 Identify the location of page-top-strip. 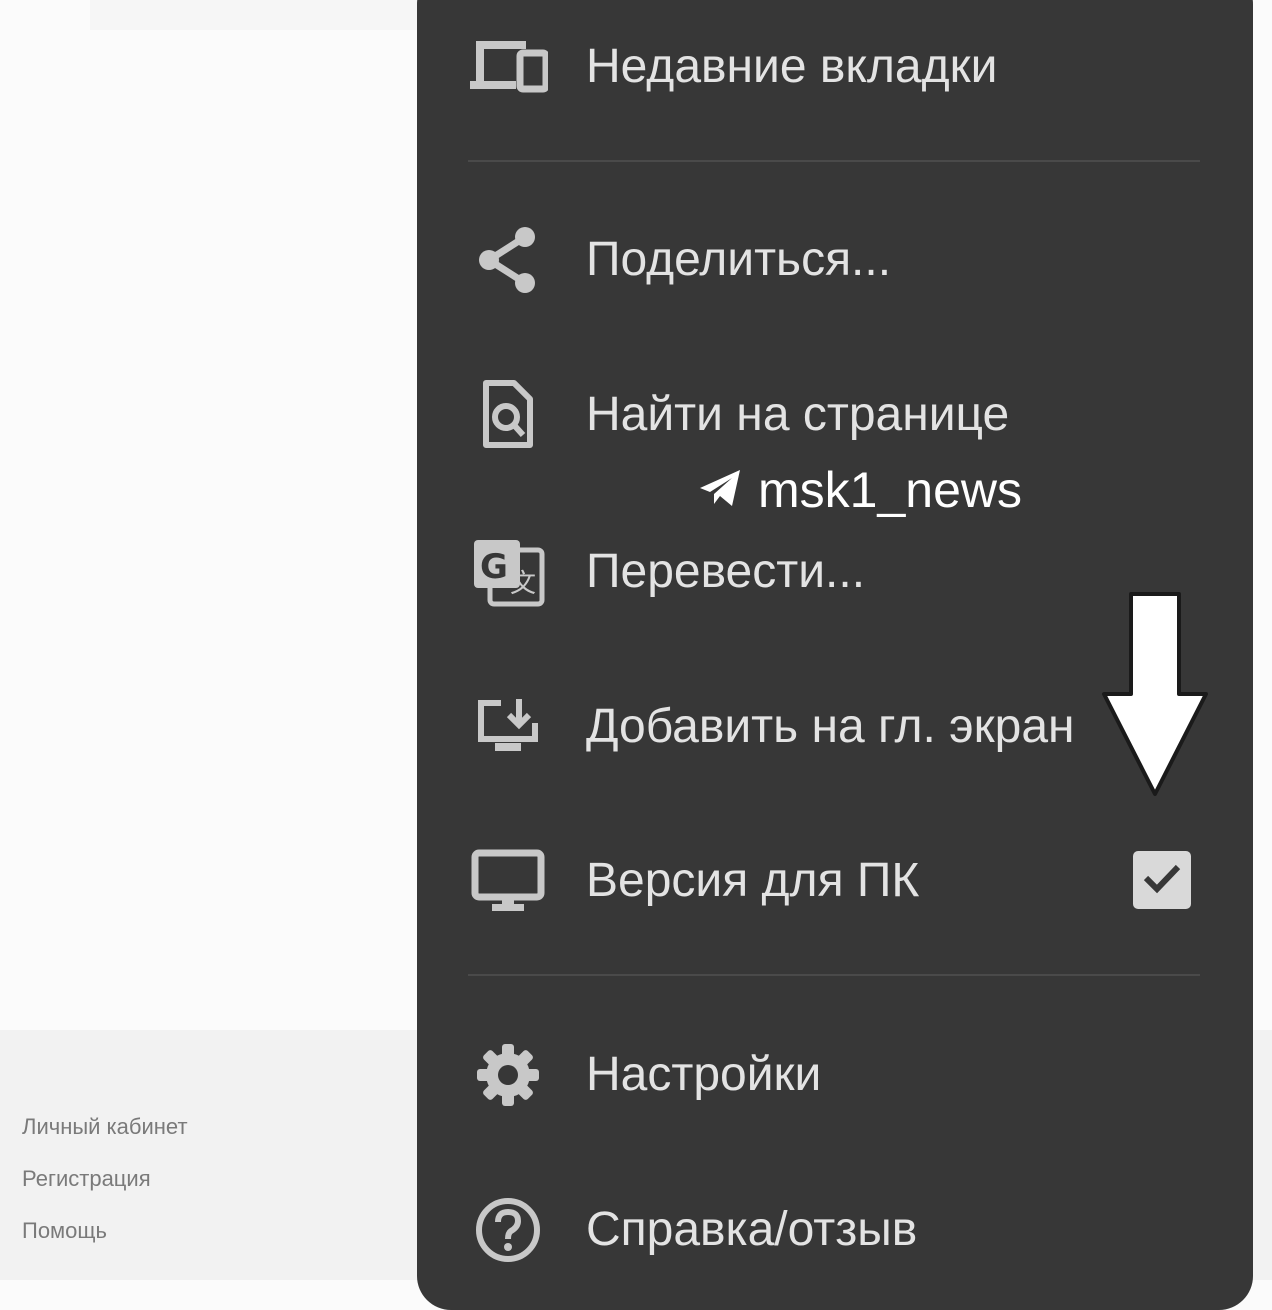
(255, 15).